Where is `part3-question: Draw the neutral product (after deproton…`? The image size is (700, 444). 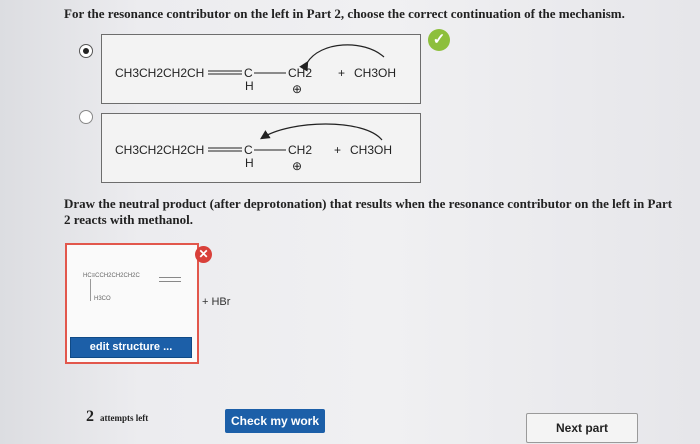 part3-question: Draw the neutral product (after deproton… is located at coordinates (368, 211).